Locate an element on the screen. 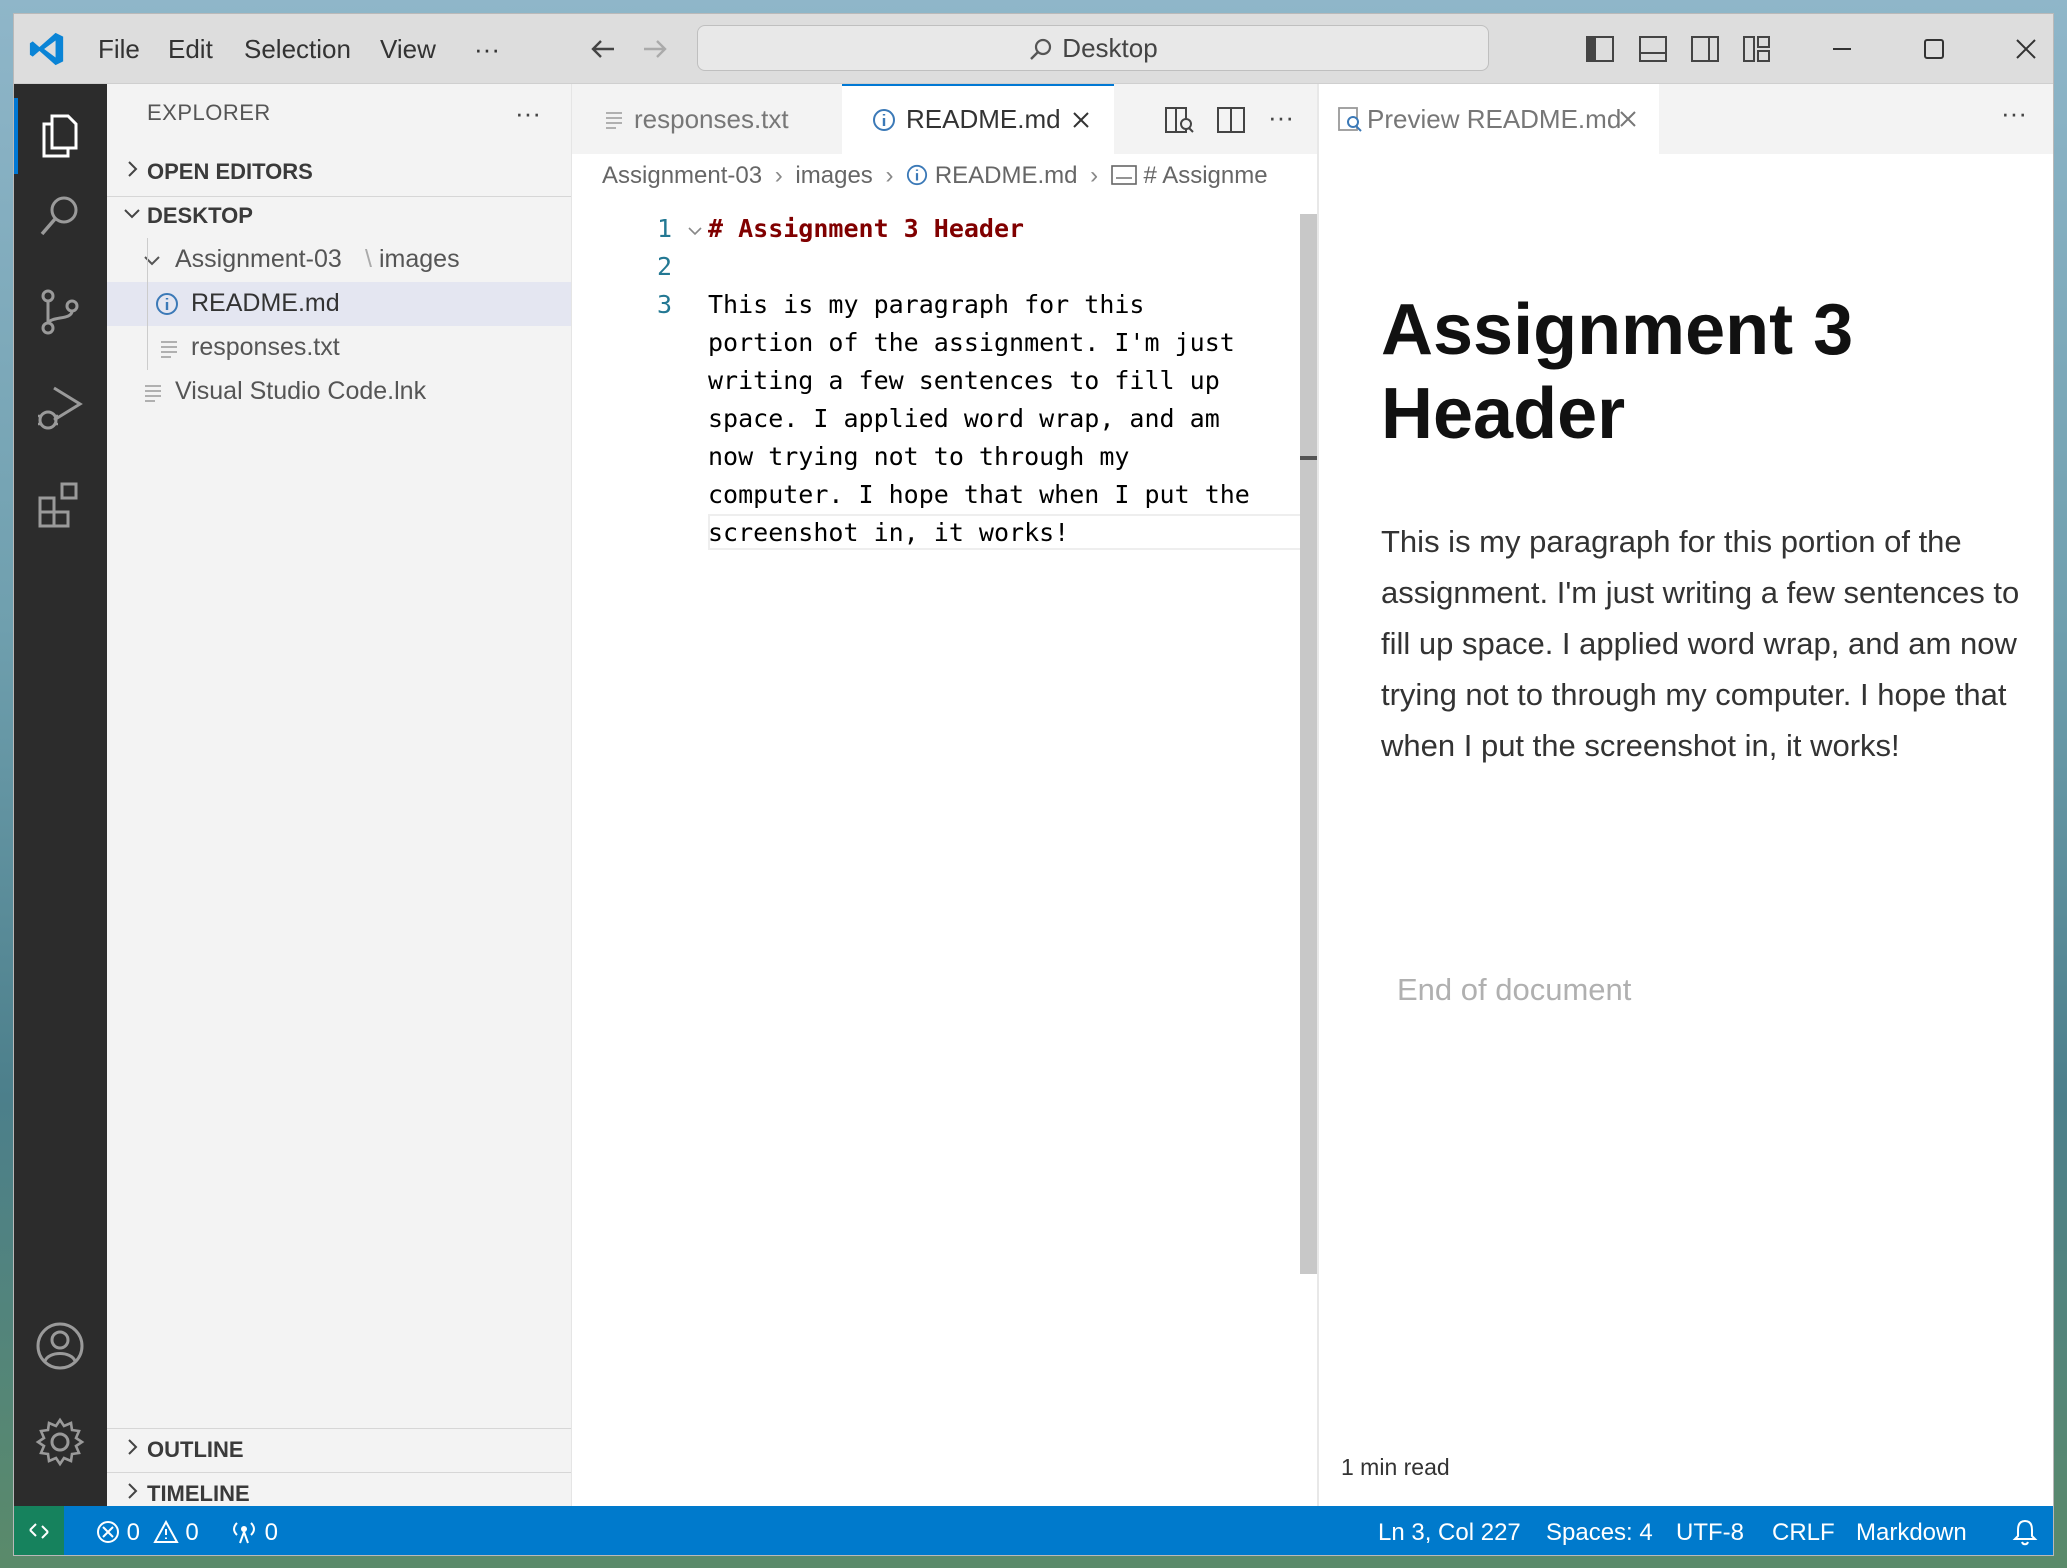  code-paragraph-line: portion of the assignment. I'm just is located at coordinates (971, 342).